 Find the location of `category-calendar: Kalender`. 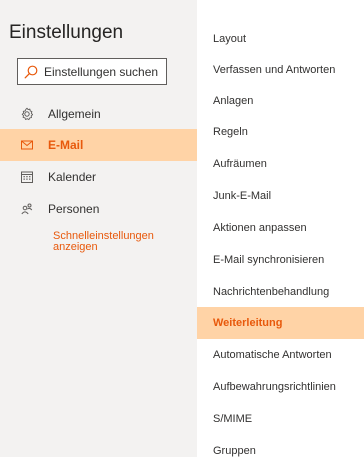

category-calendar: Kalender is located at coordinates (98, 177).